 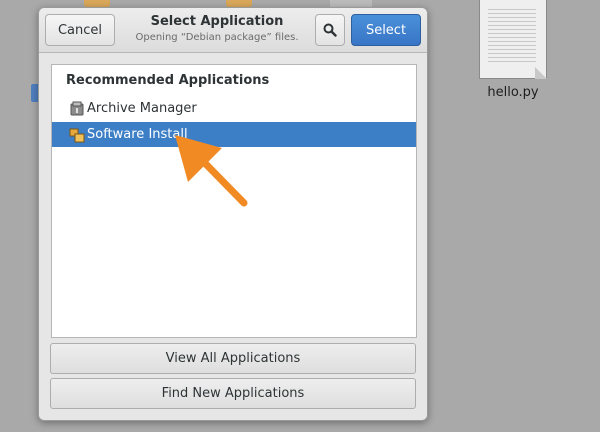 I want to click on search-button, so click(x=330, y=30).